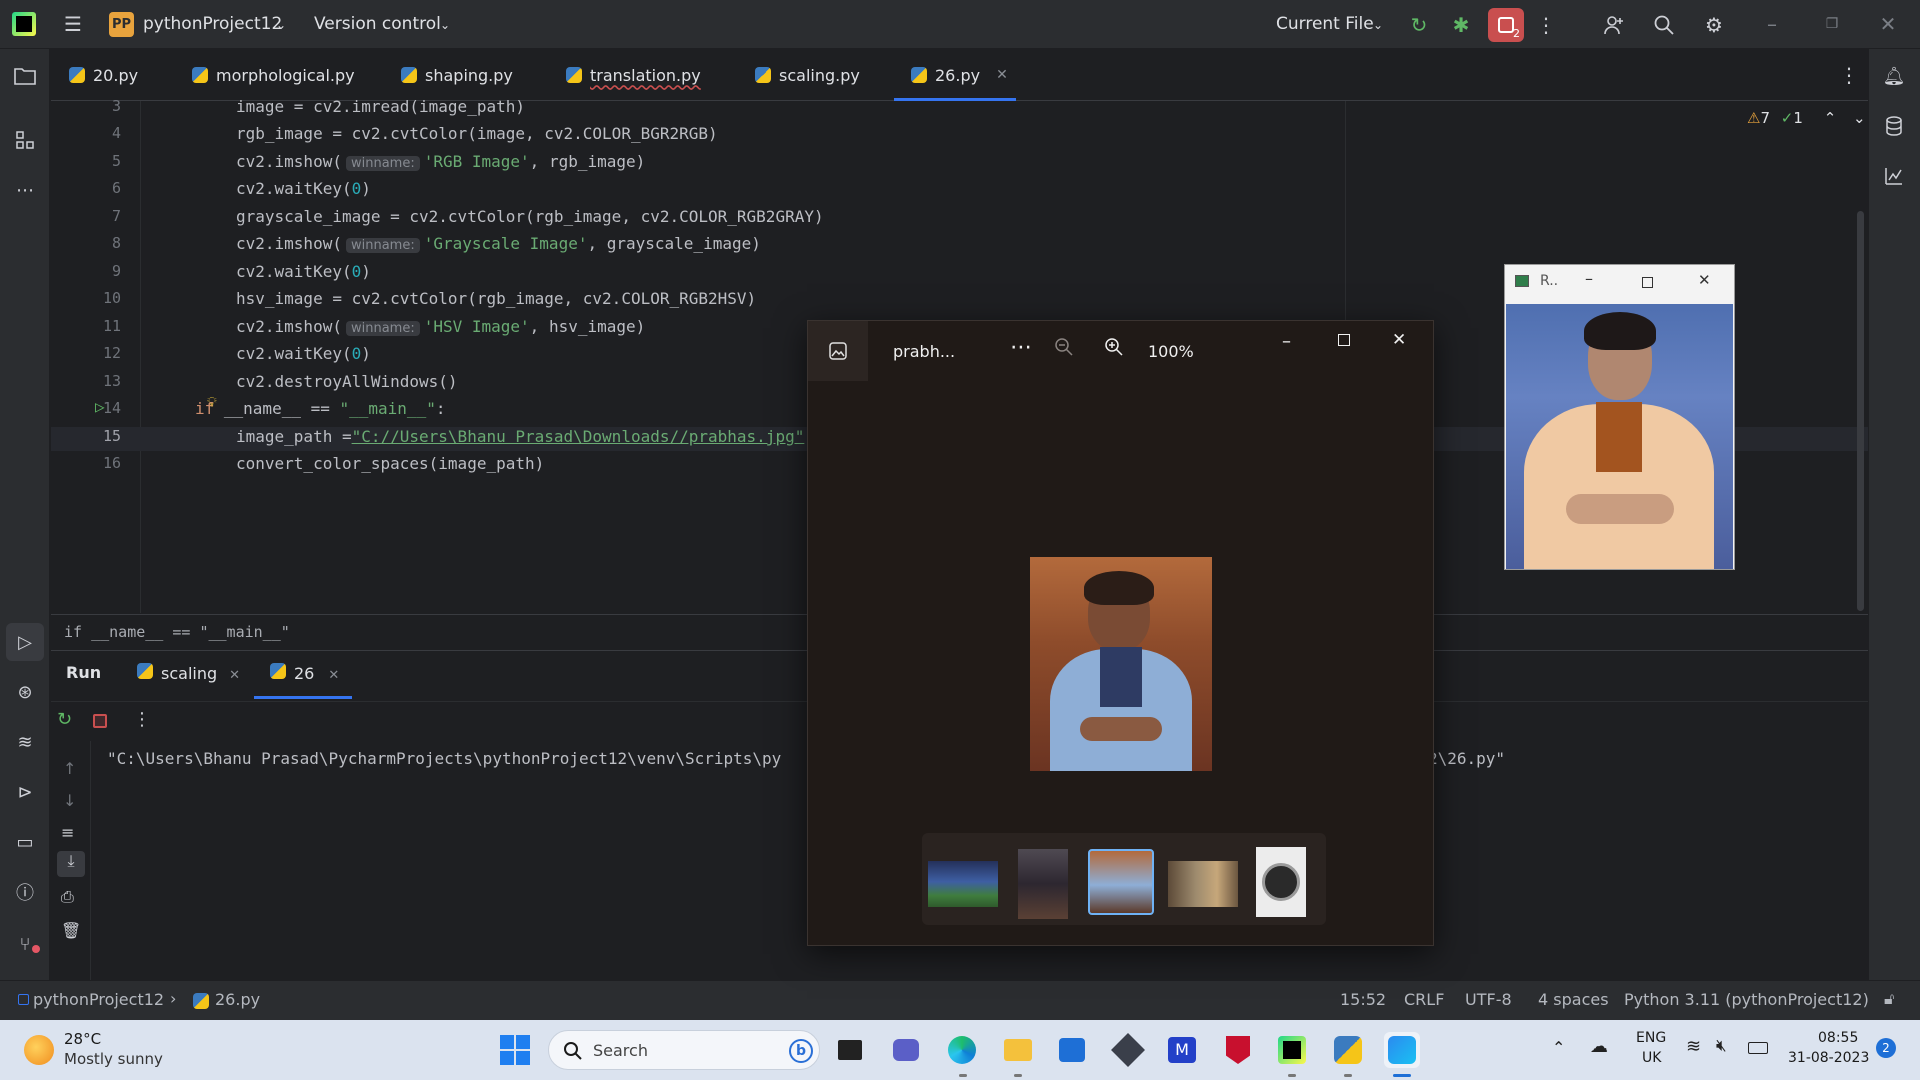  Describe the element at coordinates (1758, 1048) in the screenshot. I see `battery-icon` at that location.